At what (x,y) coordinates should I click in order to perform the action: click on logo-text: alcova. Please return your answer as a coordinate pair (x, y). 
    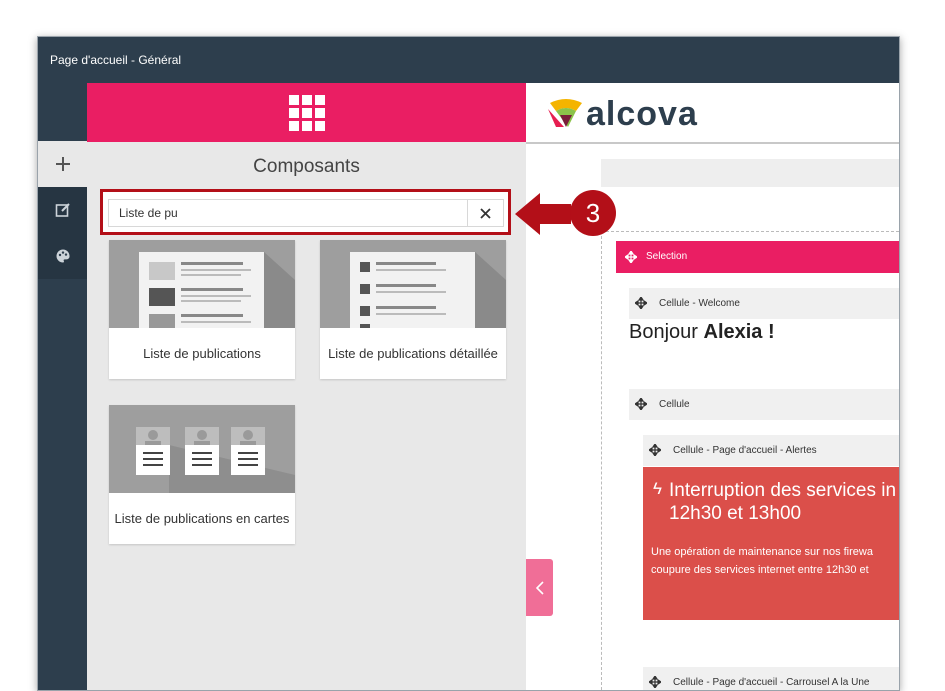
    Looking at the image, I should click on (642, 114).